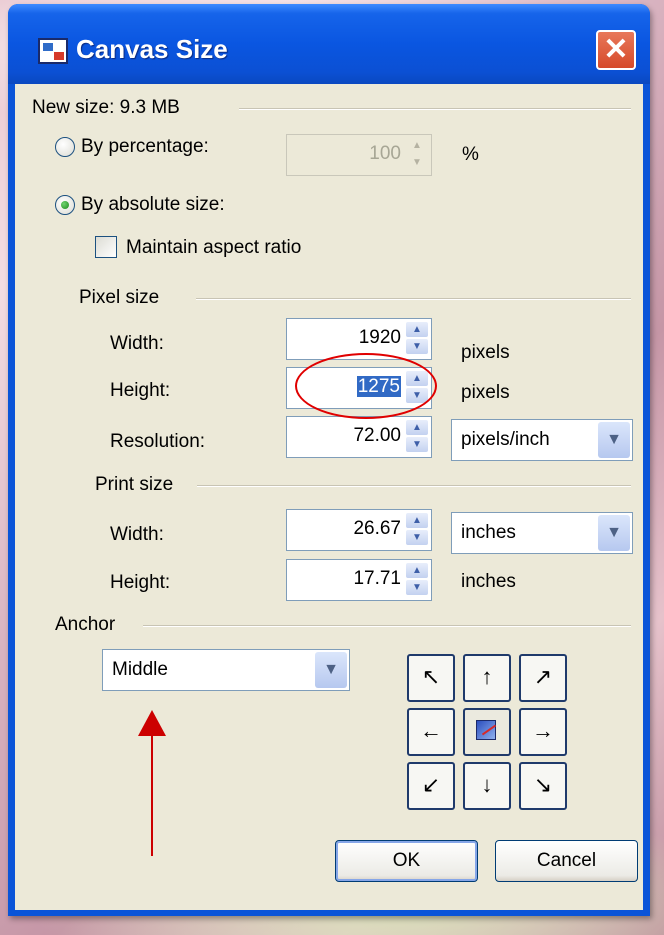 This screenshot has height=935, width=664. Describe the element at coordinates (487, 786) in the screenshot. I see `anchor-bottom-button: ↓` at that location.